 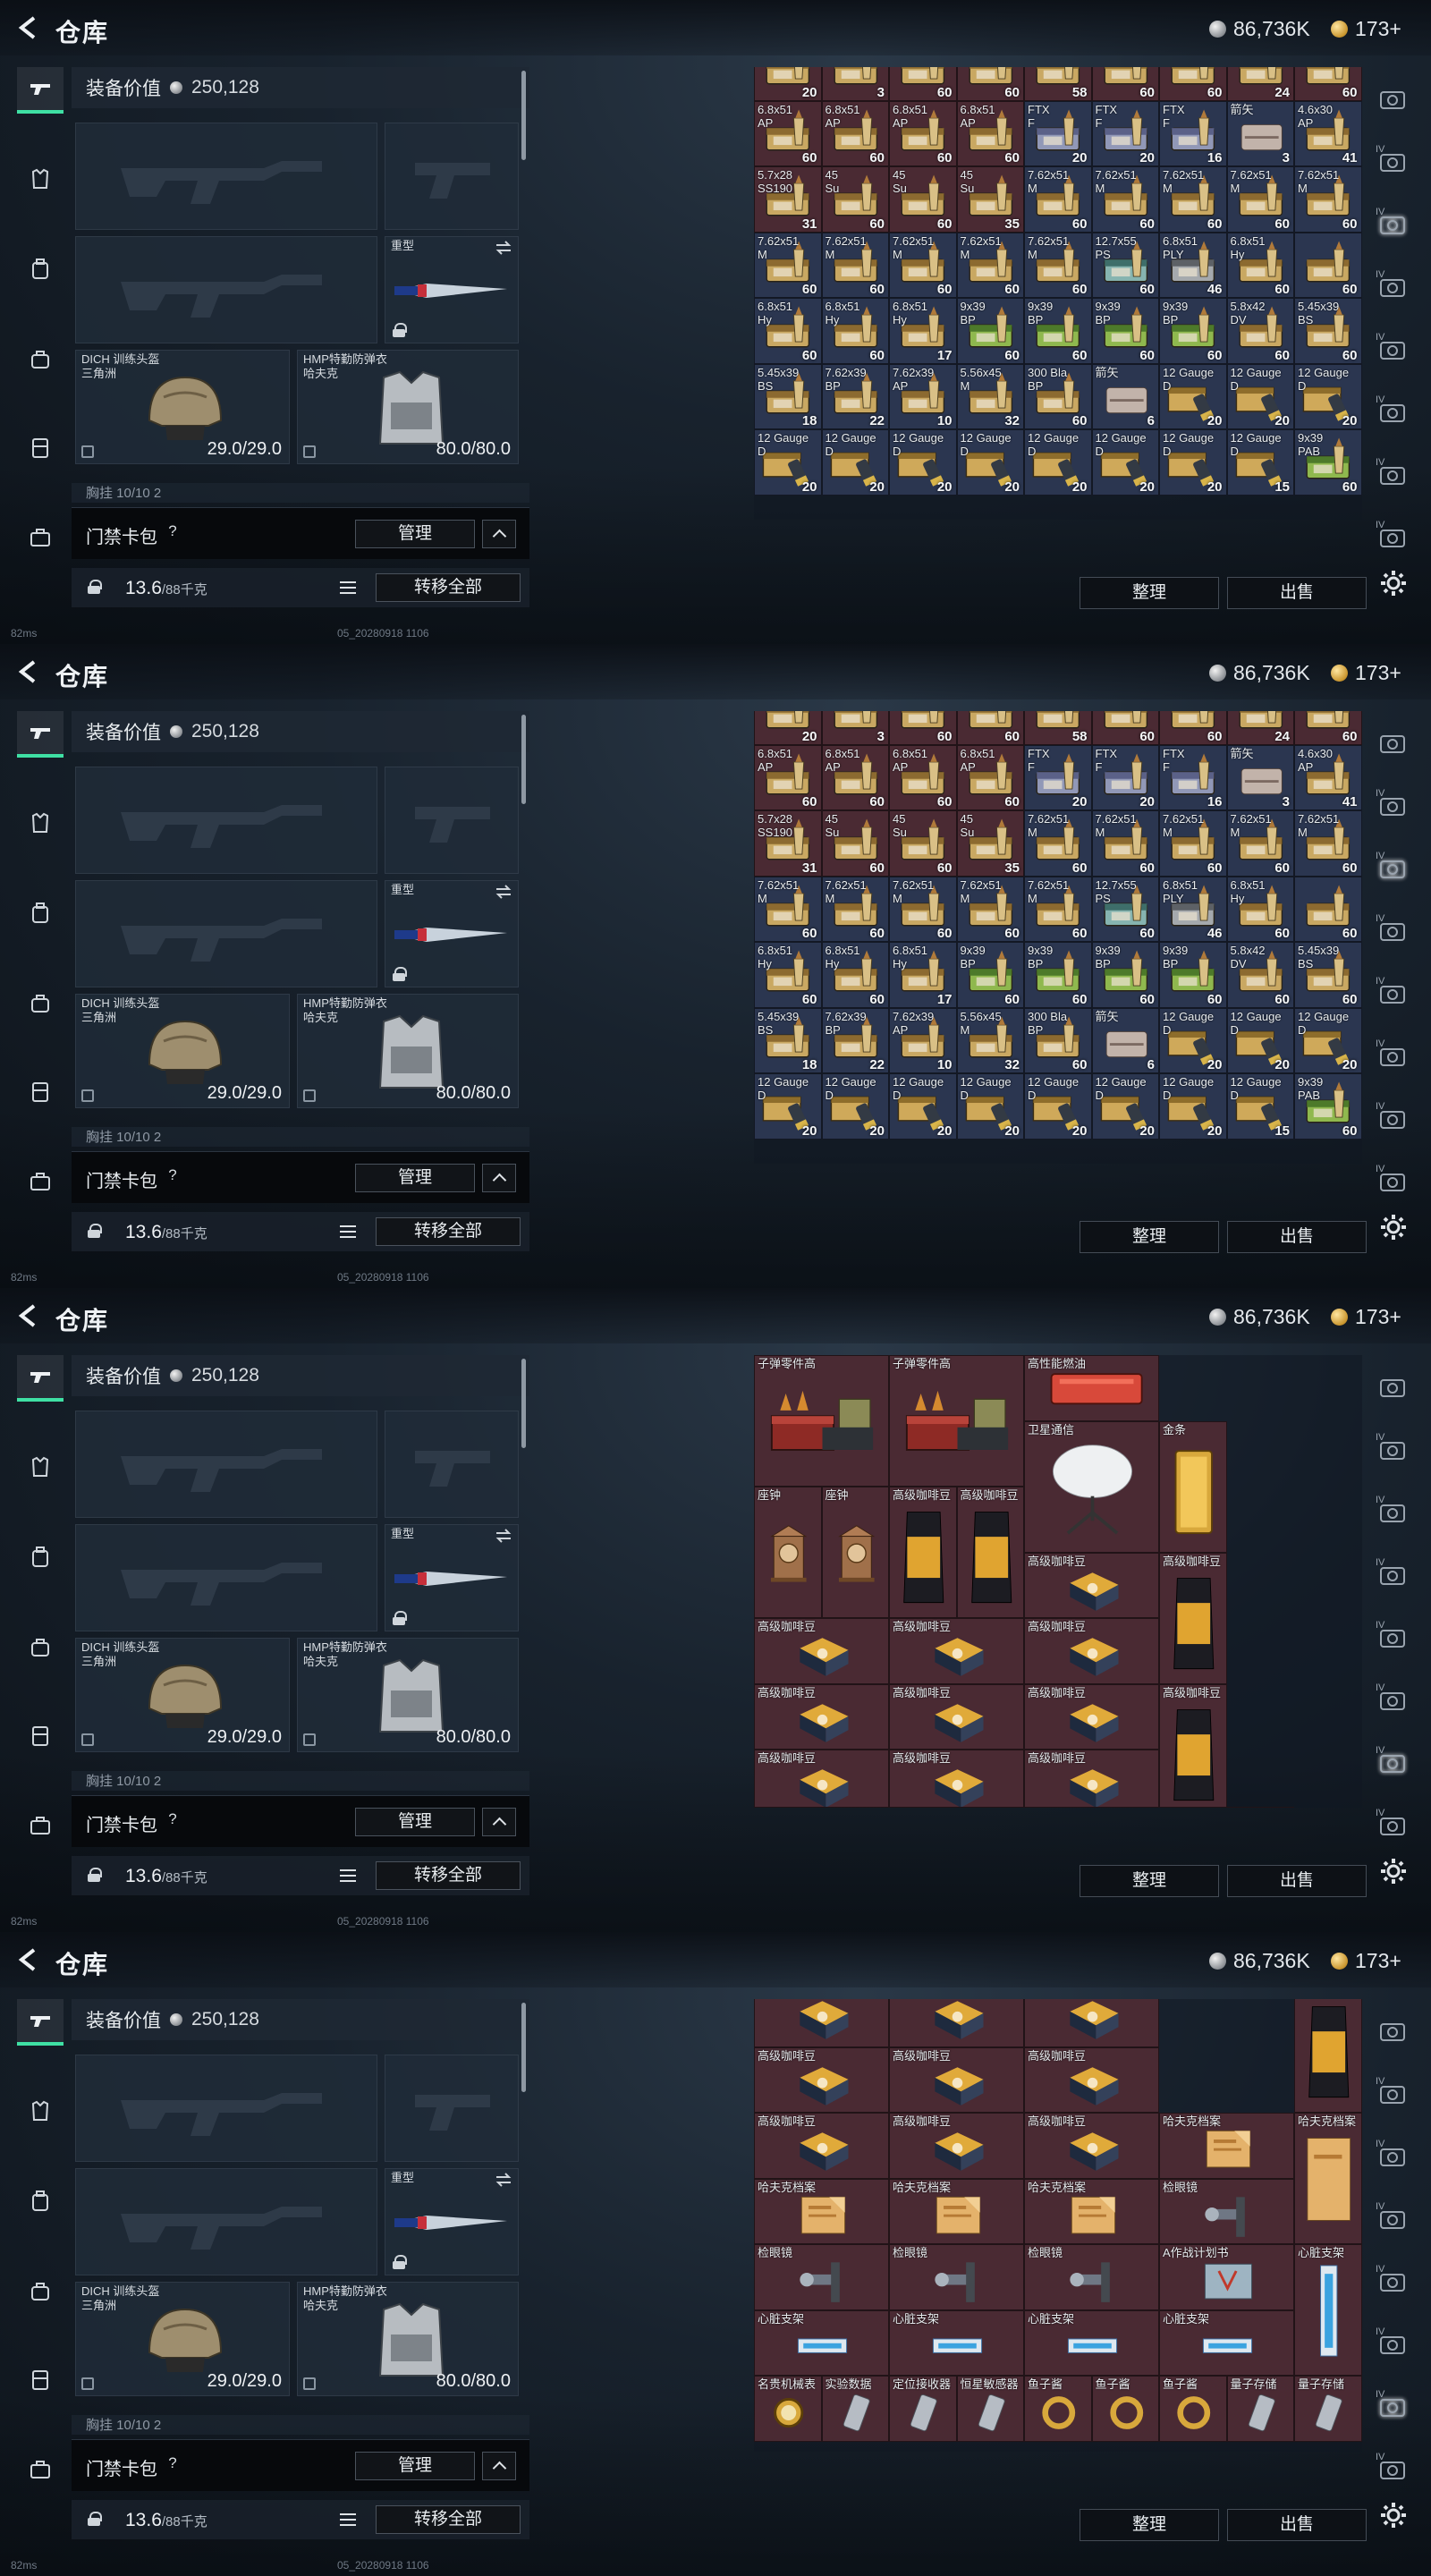 I want to click on stash-item: 心脏支架, so click(x=1328, y=2310).